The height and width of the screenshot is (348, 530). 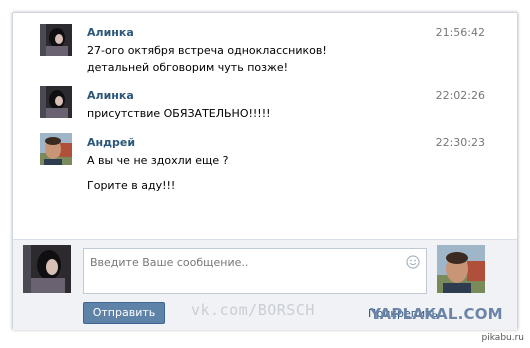 What do you see at coordinates (124, 313) in the screenshot?
I see `send-button: Отправить` at bounding box center [124, 313].